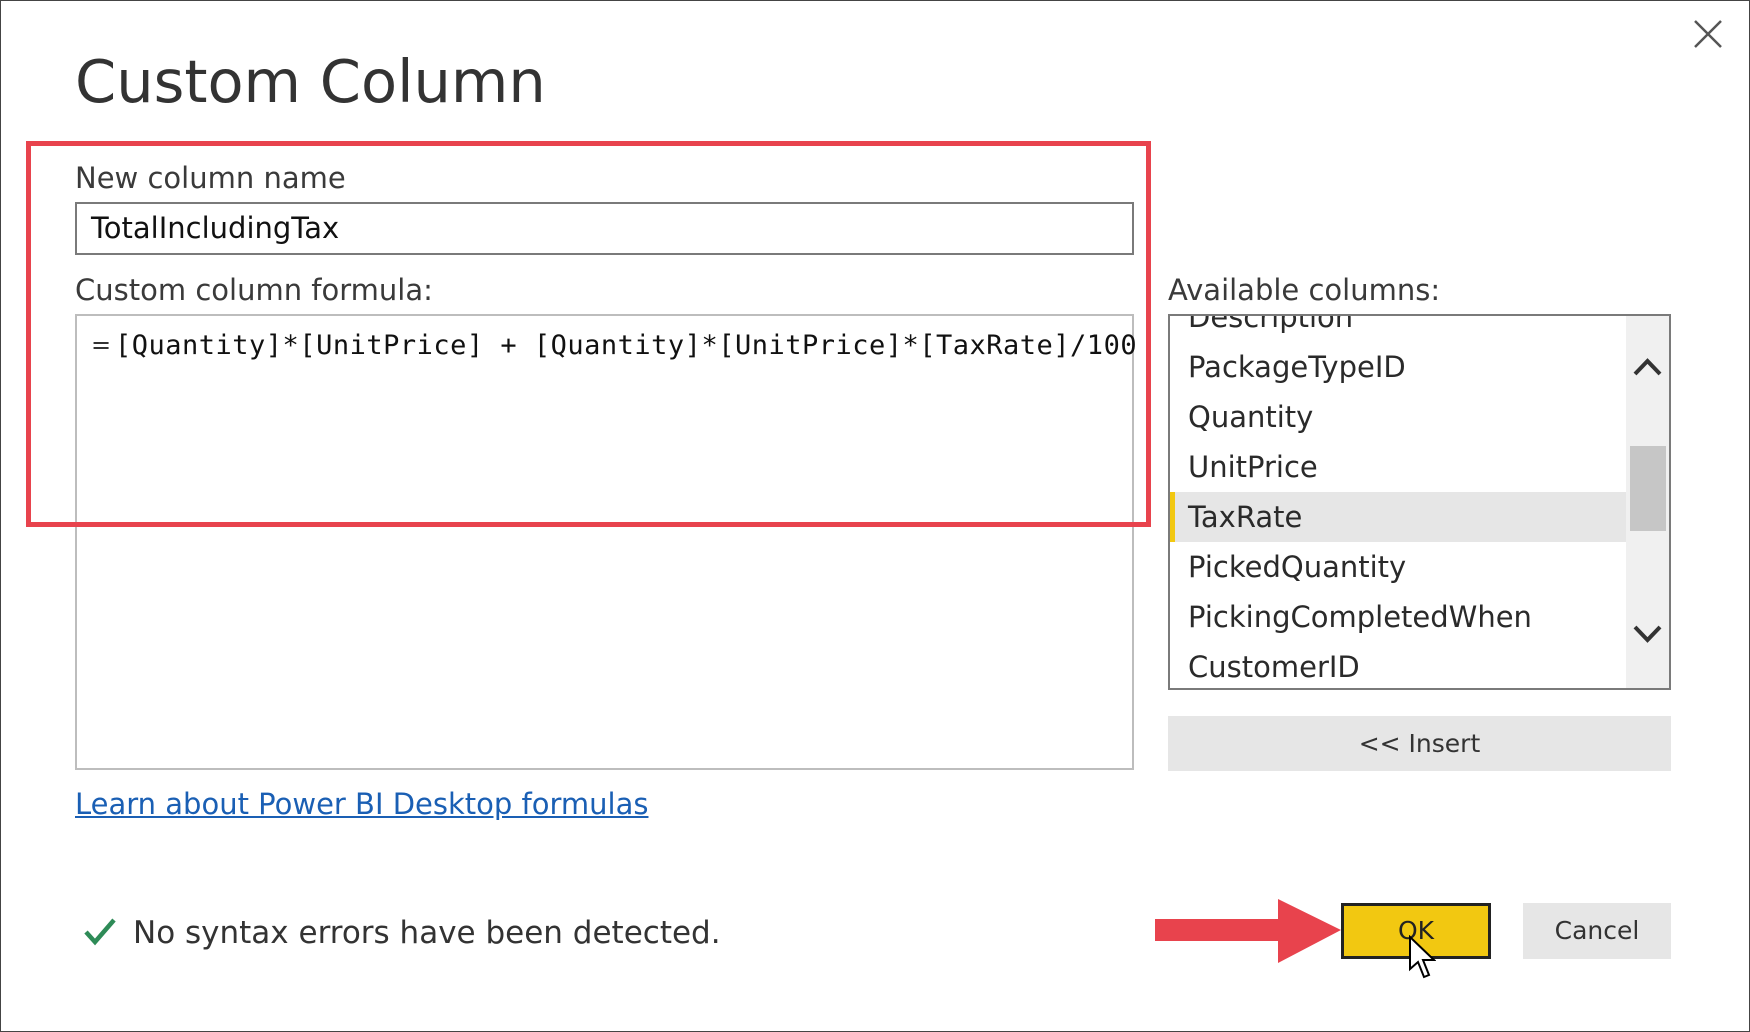 Image resolution: width=1750 pixels, height=1032 pixels. What do you see at coordinates (1398, 417) in the screenshot?
I see `column-item: Quantity` at bounding box center [1398, 417].